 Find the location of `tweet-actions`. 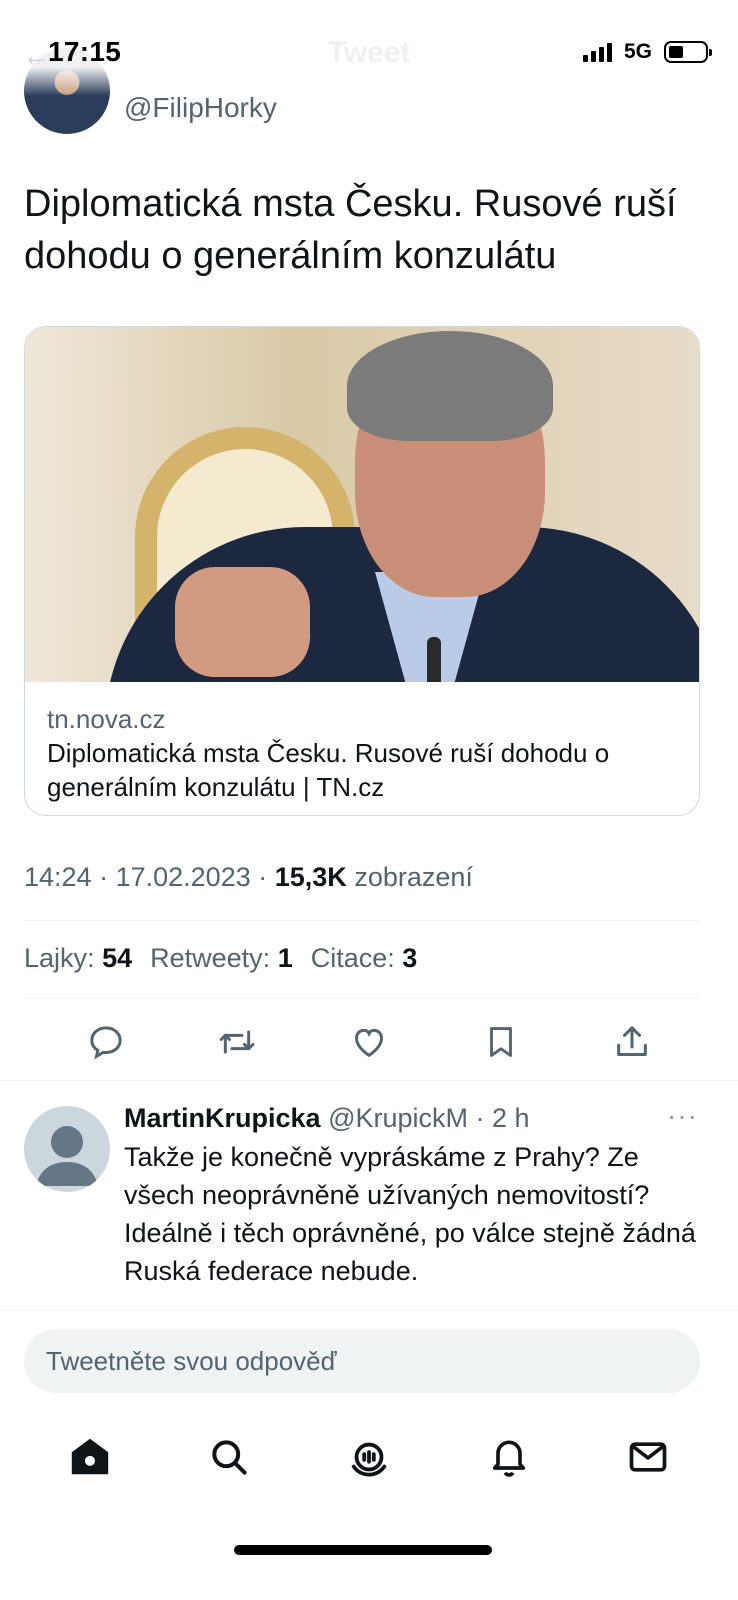

tweet-actions is located at coordinates (369, 1042).